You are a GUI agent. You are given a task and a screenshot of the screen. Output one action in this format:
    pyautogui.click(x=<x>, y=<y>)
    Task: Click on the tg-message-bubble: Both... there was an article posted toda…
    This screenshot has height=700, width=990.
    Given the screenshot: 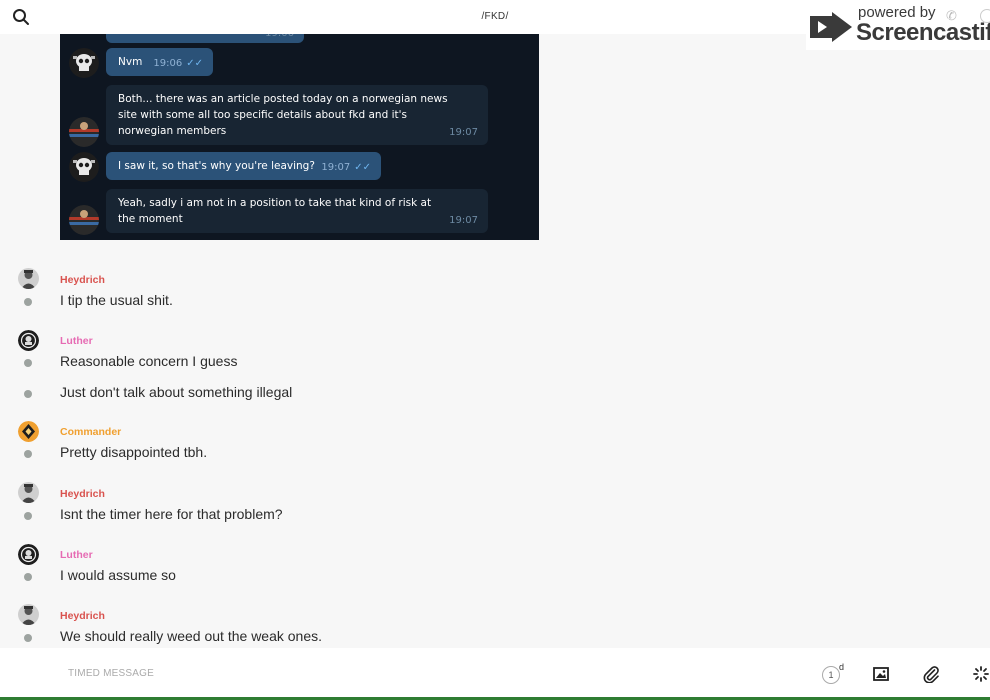 What is the action you would take?
    pyautogui.click(x=297, y=115)
    